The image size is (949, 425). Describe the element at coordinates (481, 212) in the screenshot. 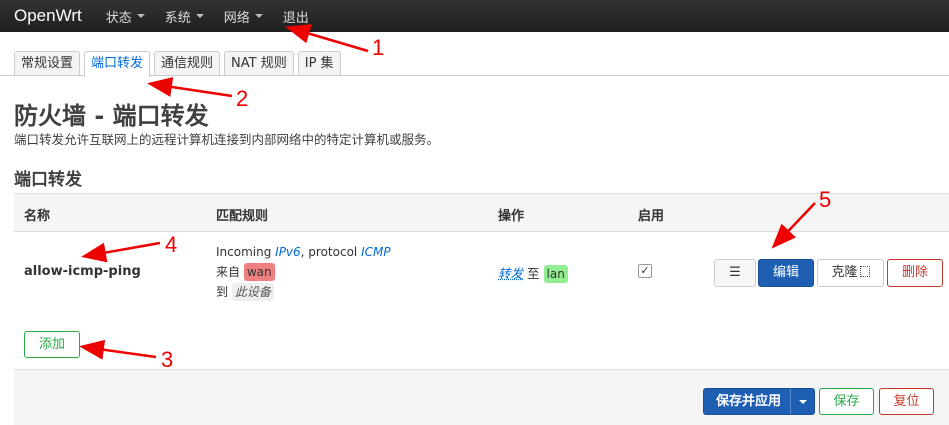

I see `table-header: 名称 匹配规则 操作 启用` at that location.